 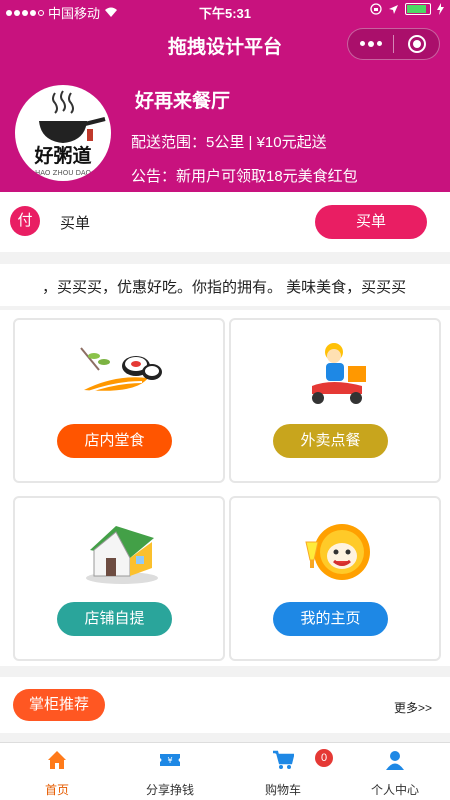 I want to click on tab-share: ¥ 分享挣钱, so click(x=170, y=771).